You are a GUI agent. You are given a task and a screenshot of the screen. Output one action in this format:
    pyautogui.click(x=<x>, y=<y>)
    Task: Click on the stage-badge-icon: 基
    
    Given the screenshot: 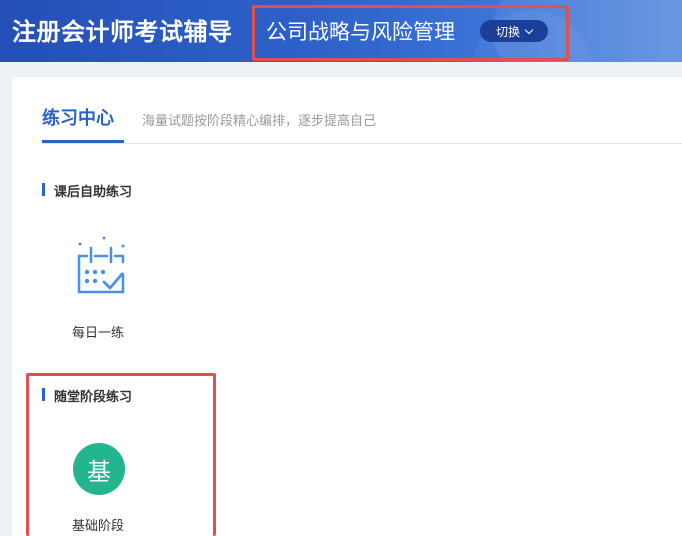 What is the action you would take?
    pyautogui.click(x=99, y=469)
    